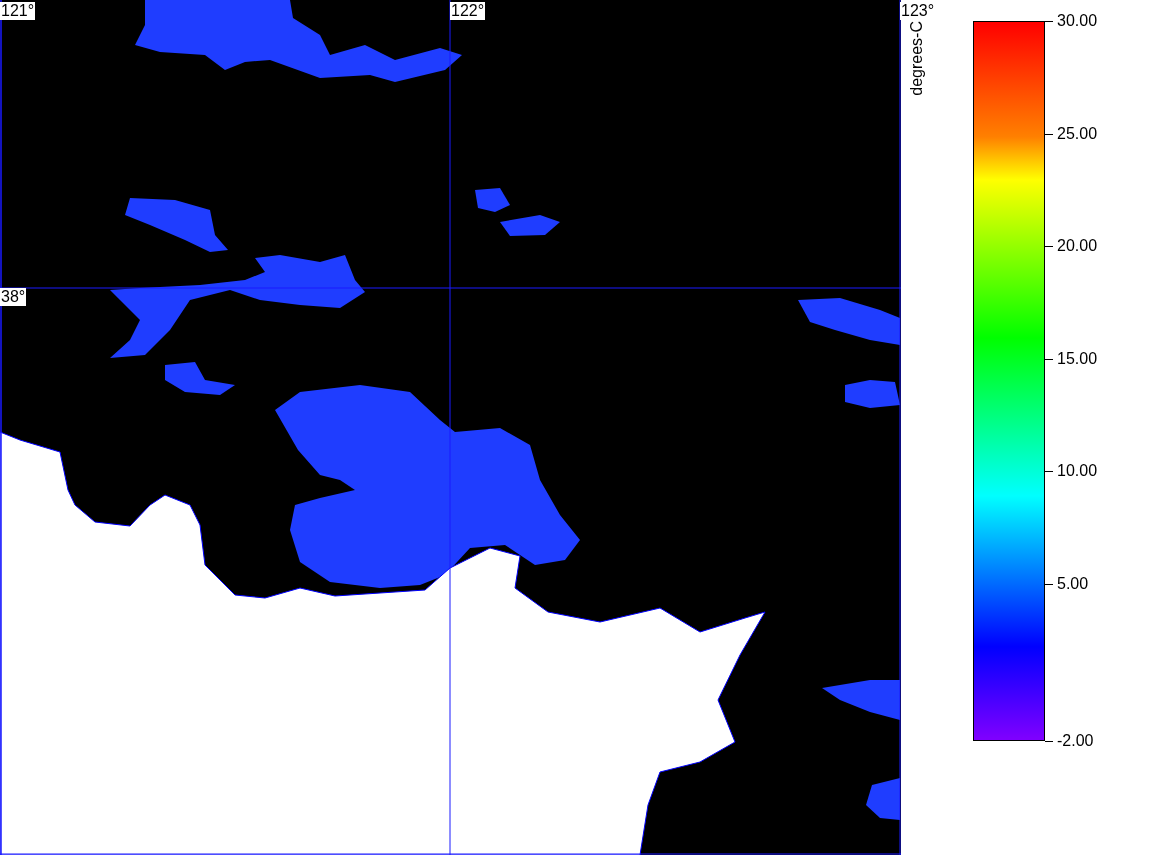 This screenshot has width=1166, height=855. I want to click on longitude-label: 123°, so click(918, 11).